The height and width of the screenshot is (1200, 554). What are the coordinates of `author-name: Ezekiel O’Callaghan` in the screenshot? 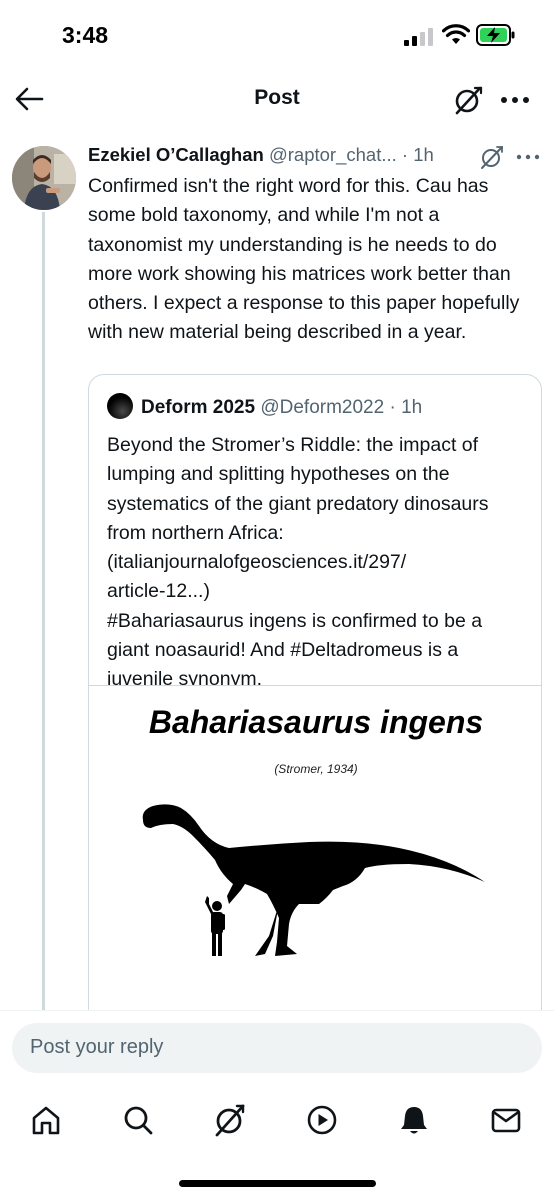 It's located at (176, 154).